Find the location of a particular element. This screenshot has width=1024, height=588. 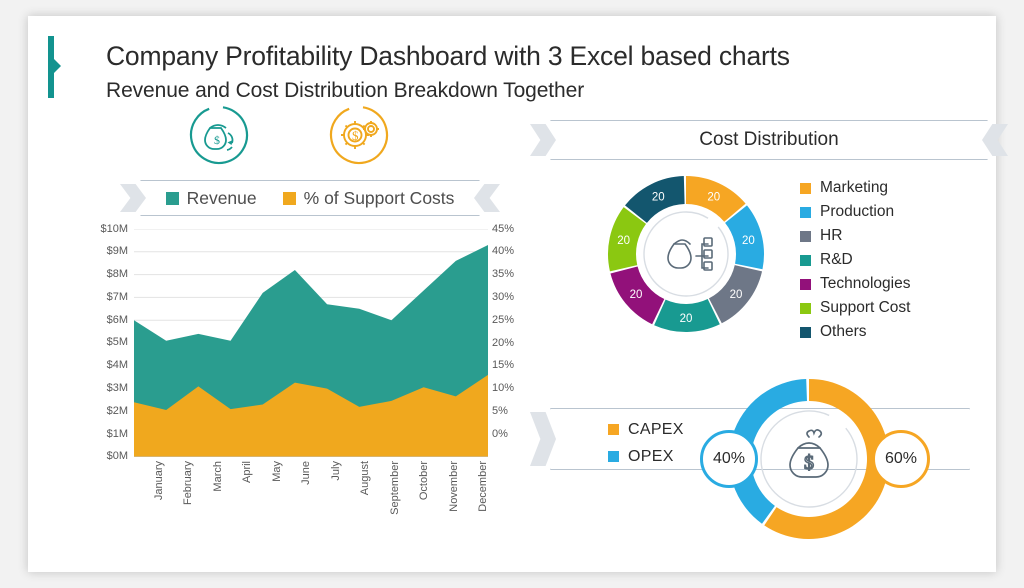

accent-bar-notch-icon is located at coordinates (57, 66).